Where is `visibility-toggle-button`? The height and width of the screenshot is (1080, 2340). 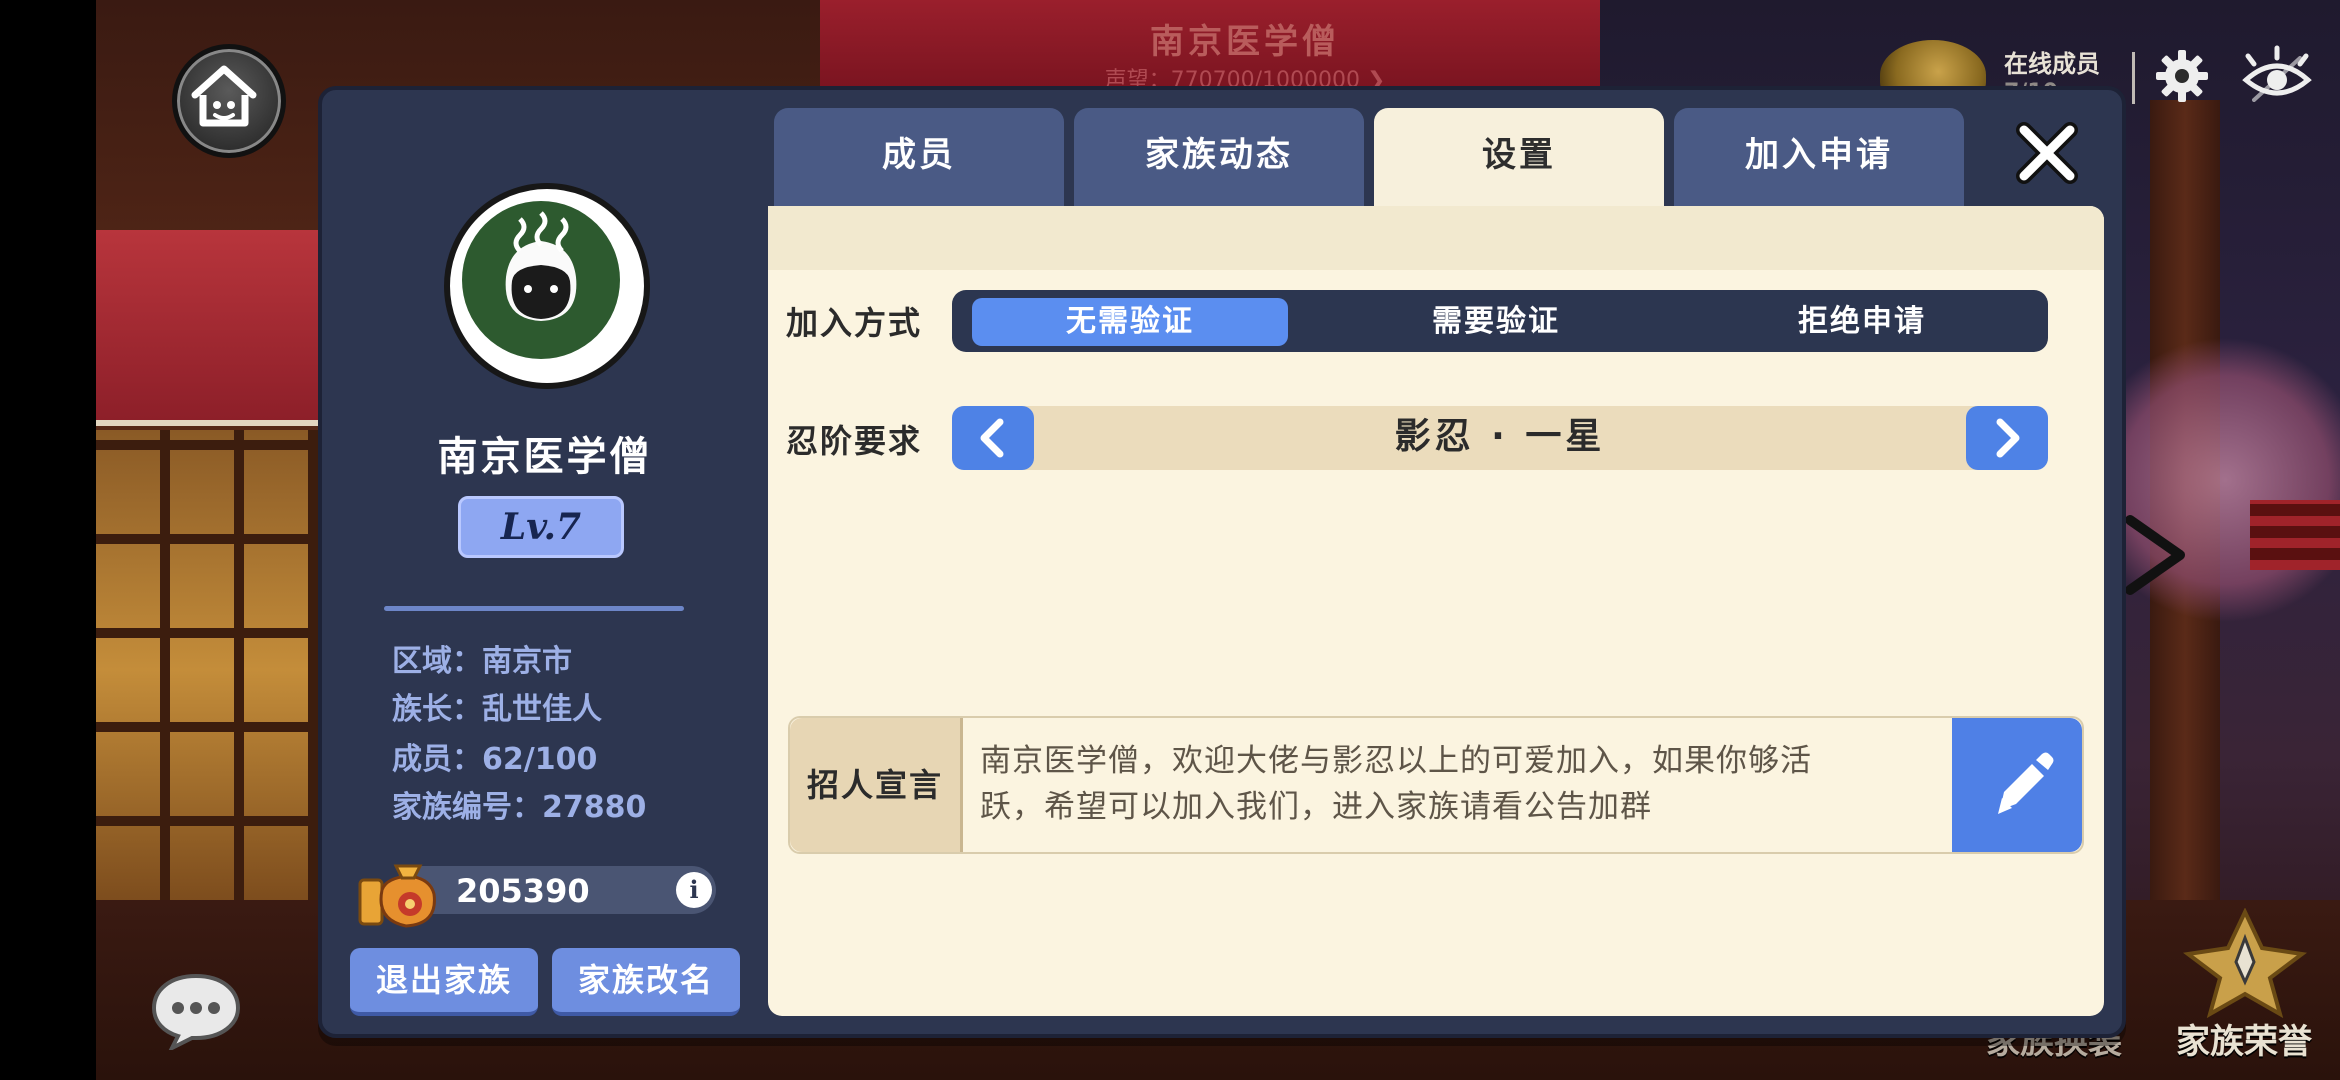 visibility-toggle-button is located at coordinates (2277, 77).